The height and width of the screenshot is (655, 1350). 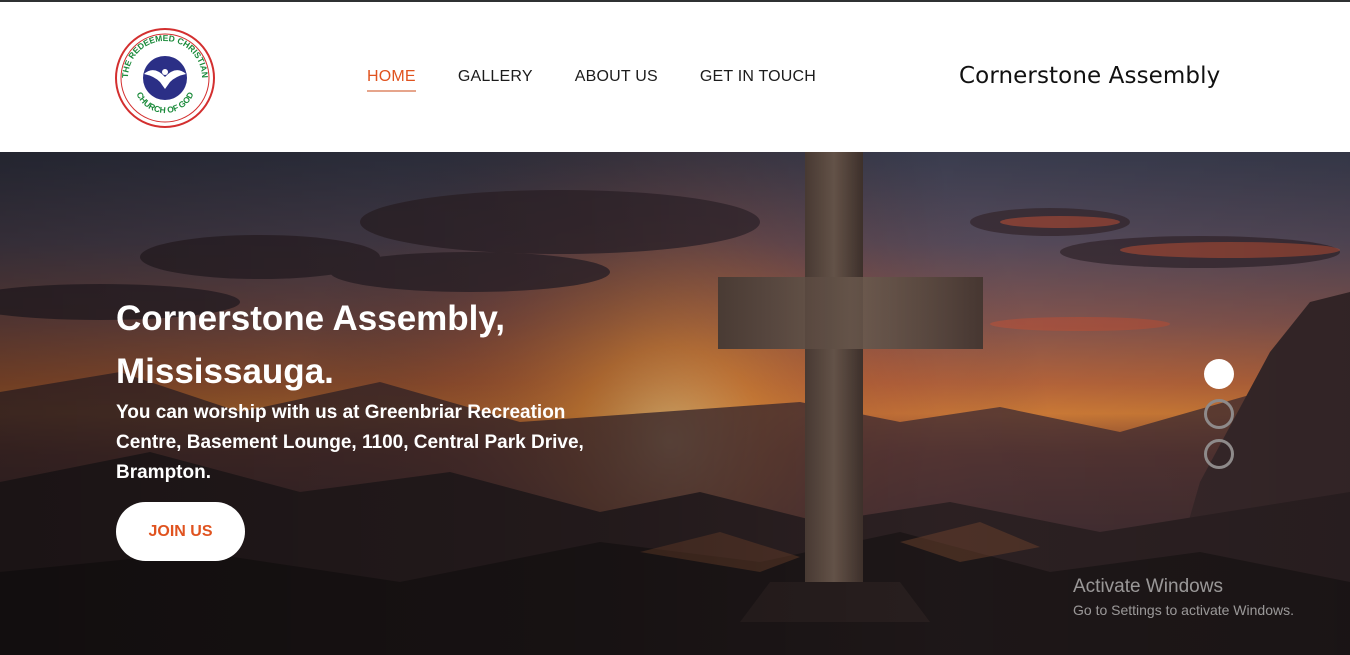 I want to click on main-nav: HOME GALLERY ABOUT US GET IN TOUCH, so click(x=612, y=80).